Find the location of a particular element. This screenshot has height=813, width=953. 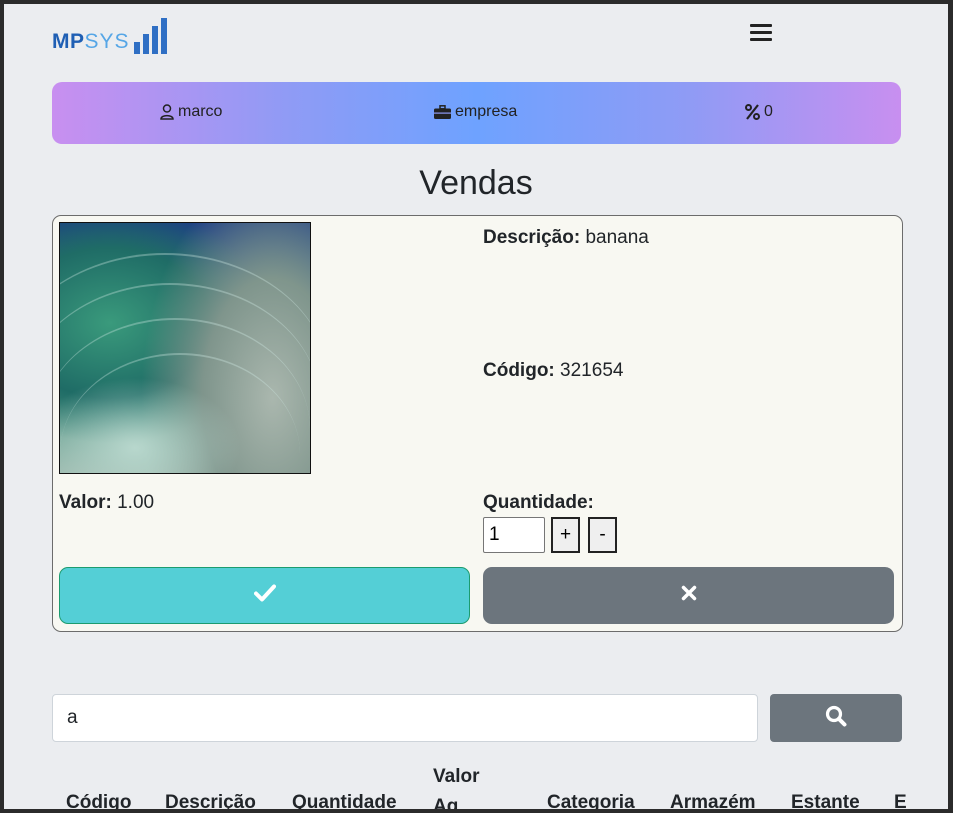

column-header-armazem: Armazém is located at coordinates (713, 800).